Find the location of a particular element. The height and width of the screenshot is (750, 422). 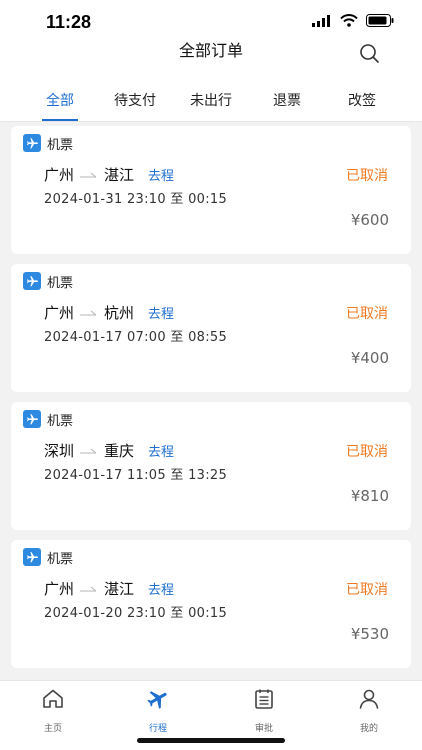

route: 深圳 重庆 is located at coordinates (89, 450).